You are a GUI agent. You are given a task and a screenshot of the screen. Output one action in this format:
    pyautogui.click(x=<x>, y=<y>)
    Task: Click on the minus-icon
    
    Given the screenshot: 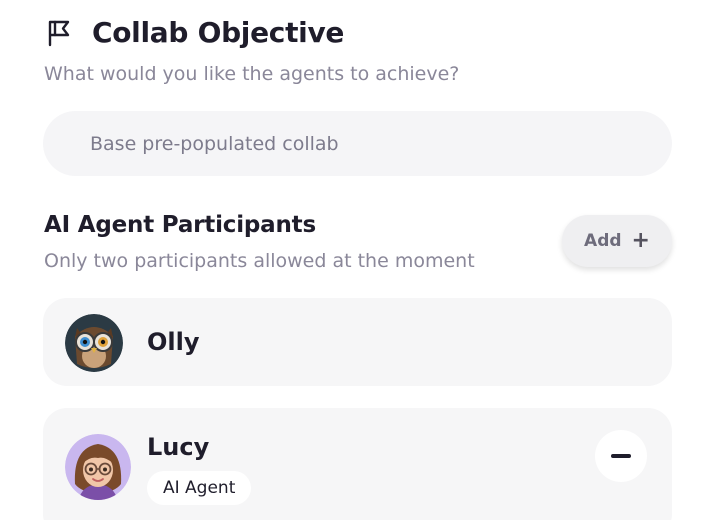 What is the action you would take?
    pyautogui.click(x=621, y=456)
    